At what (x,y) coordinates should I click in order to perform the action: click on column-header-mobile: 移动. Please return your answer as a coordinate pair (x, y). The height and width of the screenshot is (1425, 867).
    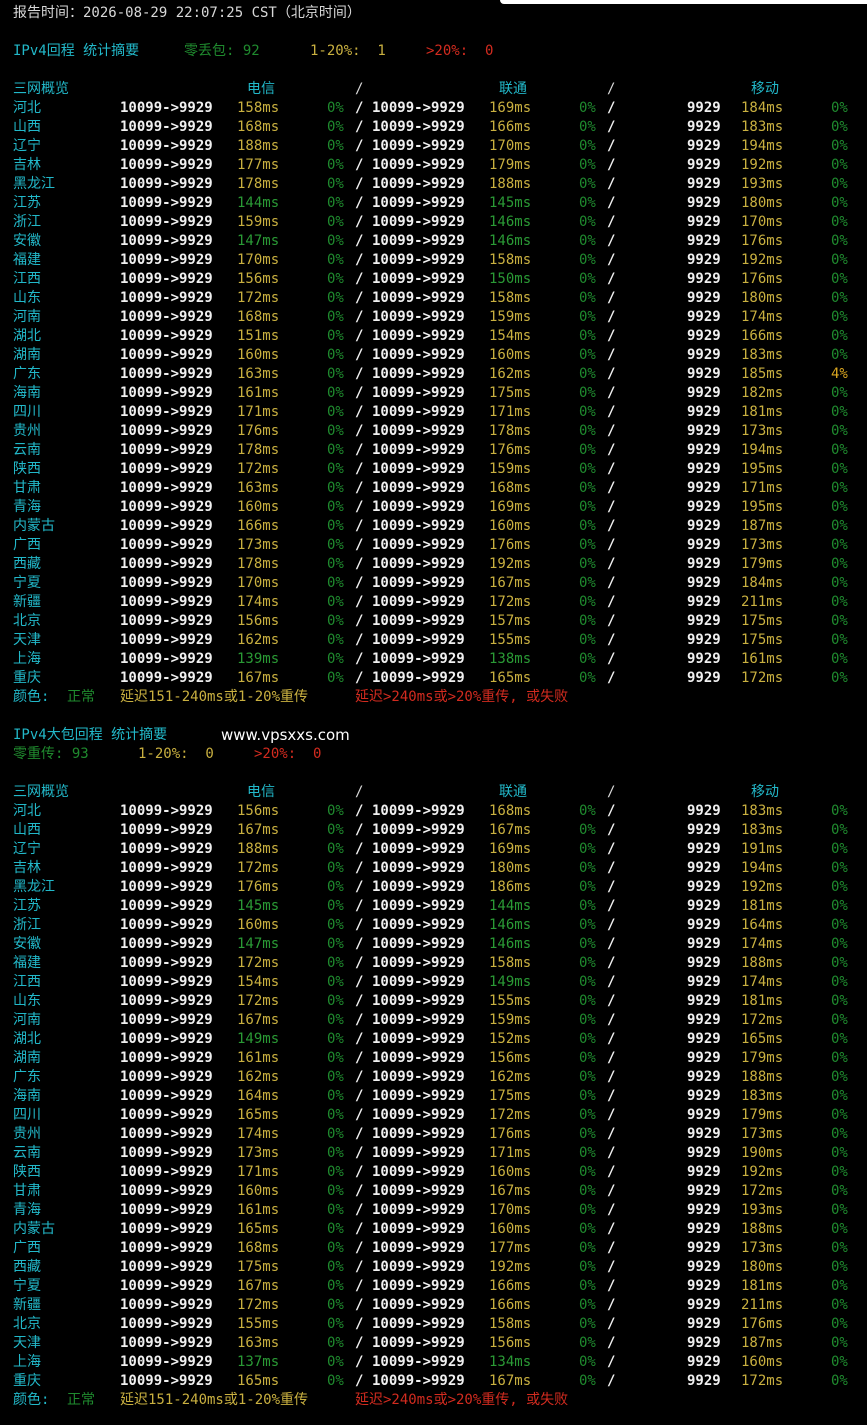
    Looking at the image, I should click on (765, 89).